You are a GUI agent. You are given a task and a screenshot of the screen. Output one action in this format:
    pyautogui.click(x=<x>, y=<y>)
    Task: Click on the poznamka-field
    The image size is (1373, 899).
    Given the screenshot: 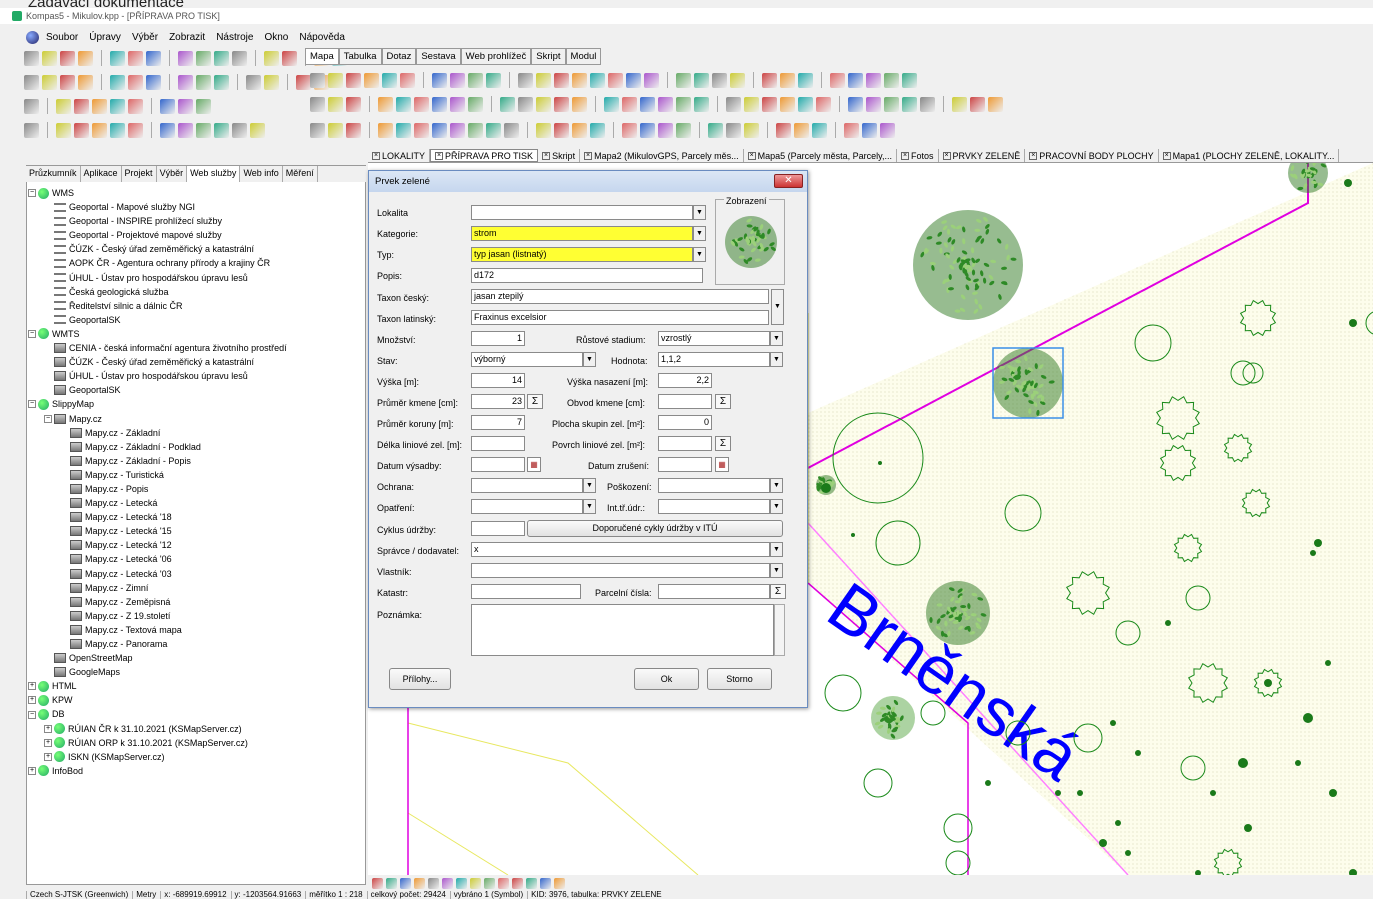 What is the action you would take?
    pyautogui.click(x=622, y=630)
    